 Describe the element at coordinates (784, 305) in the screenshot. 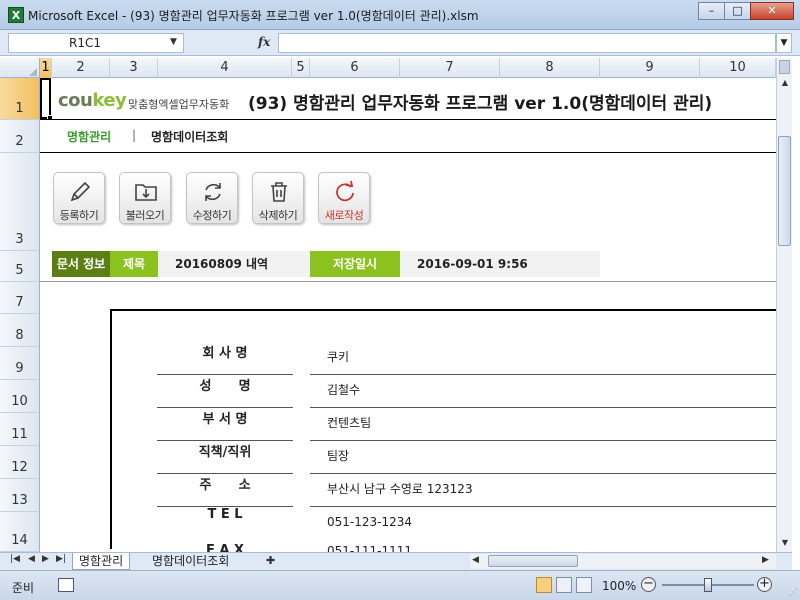

I see `vertical-scrollbar: ▲ ▼` at that location.